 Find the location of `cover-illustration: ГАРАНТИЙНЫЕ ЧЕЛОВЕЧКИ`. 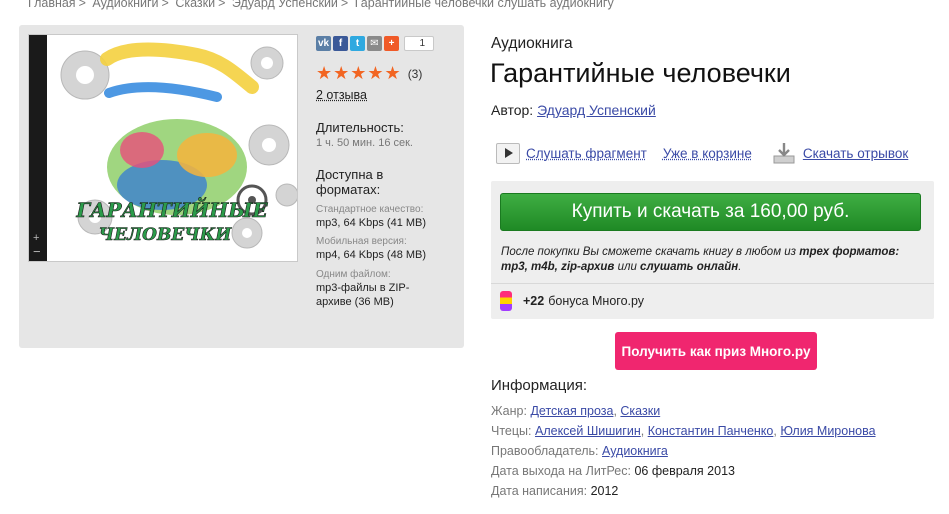

cover-illustration: ГАРАНТИЙНЫЕ ЧЕЛОВЕЧКИ is located at coordinates (178, 145).